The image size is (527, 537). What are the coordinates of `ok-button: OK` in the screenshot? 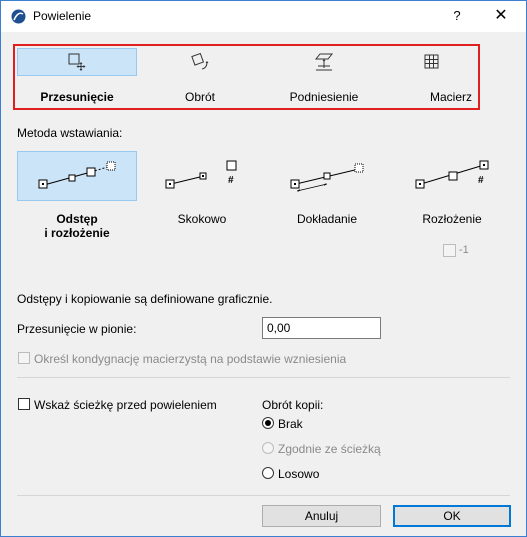 It's located at (452, 516).